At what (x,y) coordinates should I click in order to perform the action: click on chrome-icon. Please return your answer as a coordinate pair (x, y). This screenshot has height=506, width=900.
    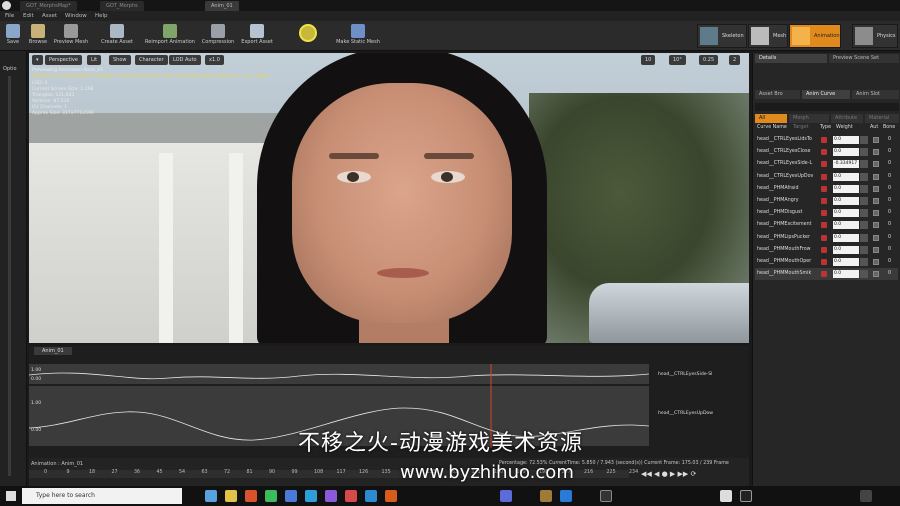
    Looking at the image, I should click on (271, 496).